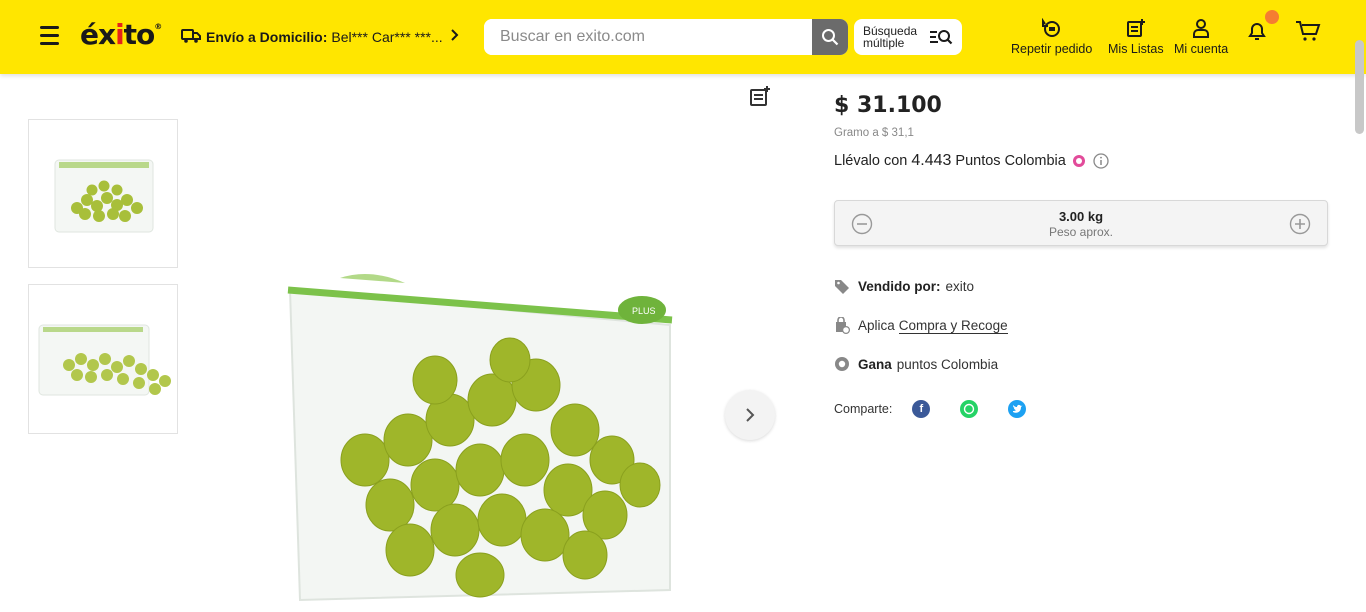 This screenshot has height=612, width=1366. What do you see at coordinates (874, 133) in the screenshot?
I see `unit-price: Gramo a $ 31,1` at bounding box center [874, 133].